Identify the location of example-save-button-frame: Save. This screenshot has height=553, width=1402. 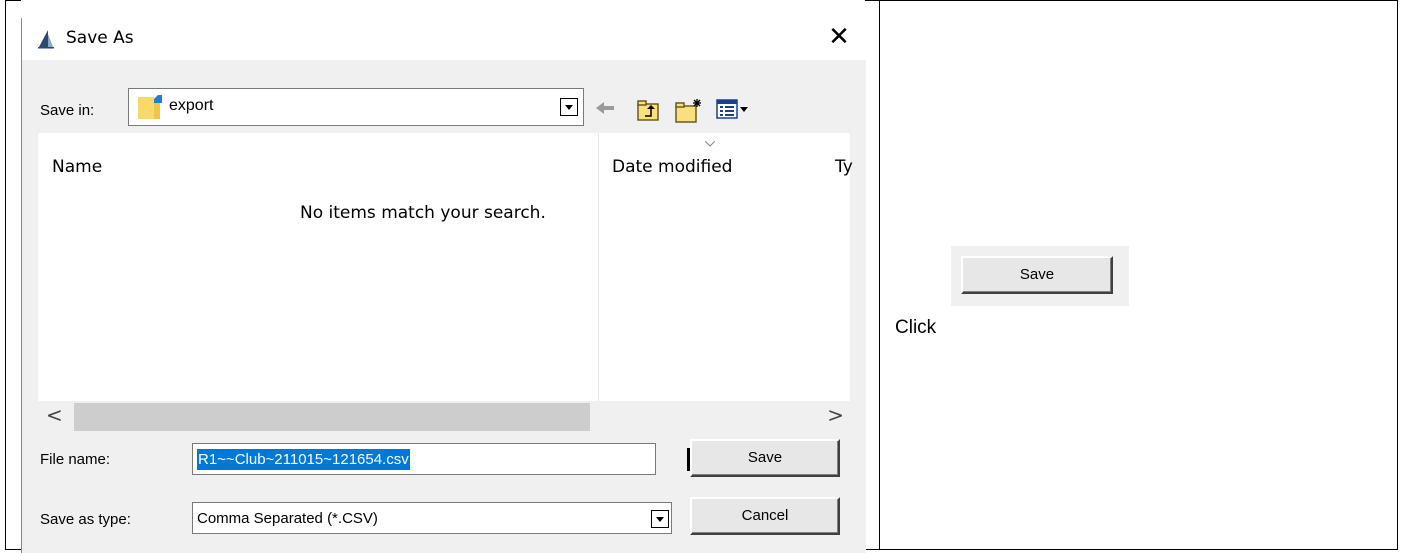
(1040, 276).